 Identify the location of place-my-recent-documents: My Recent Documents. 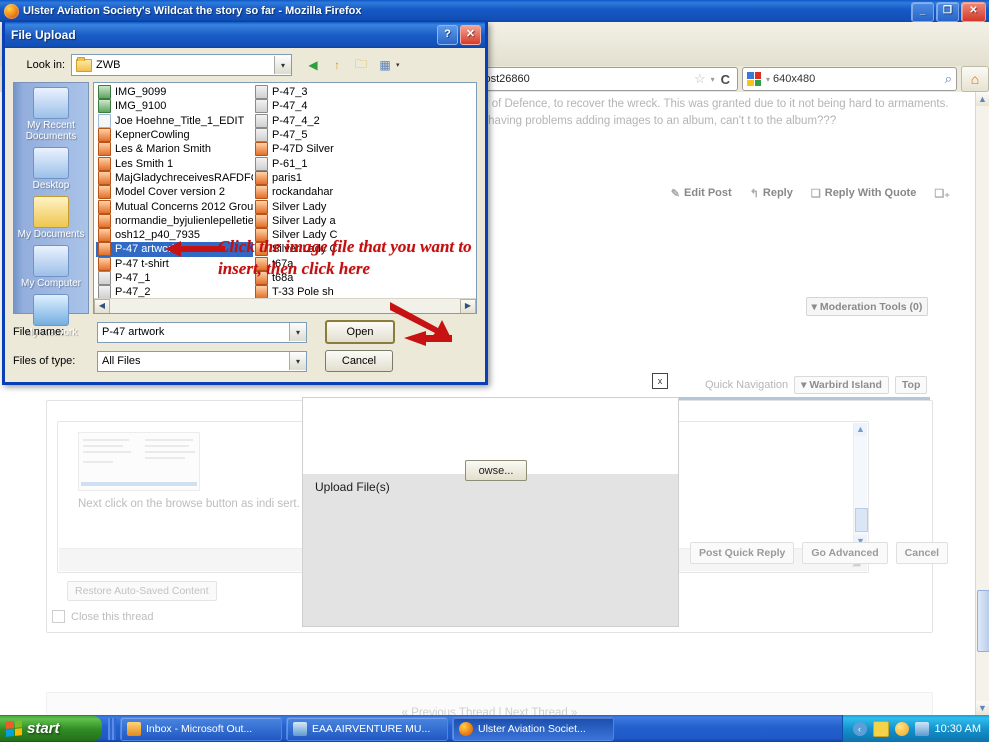
(51, 114).